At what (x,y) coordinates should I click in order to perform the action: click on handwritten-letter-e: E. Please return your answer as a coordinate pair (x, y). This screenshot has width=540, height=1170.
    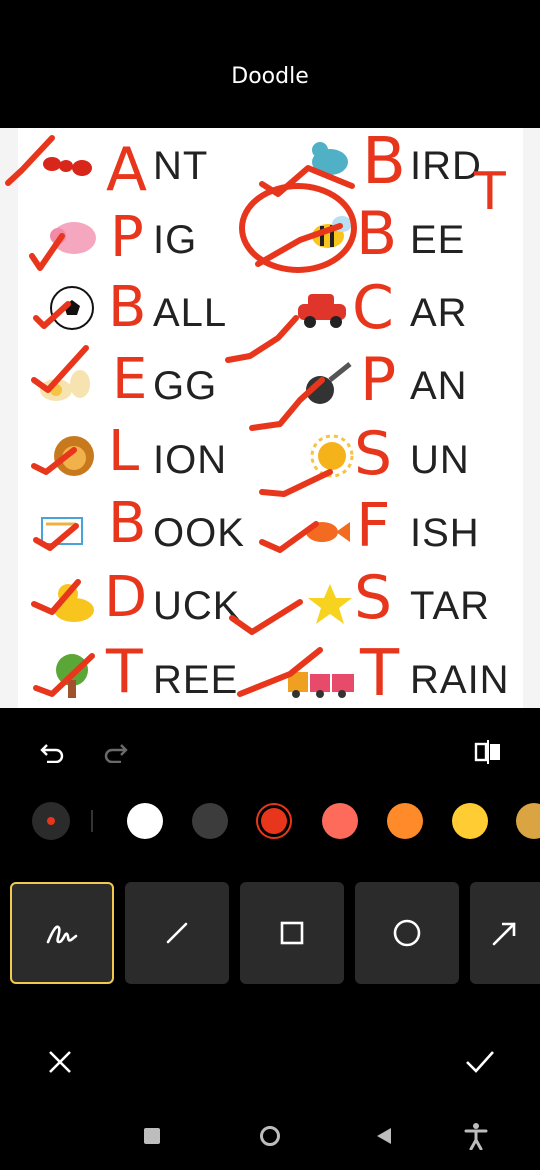
    Looking at the image, I should click on (130, 379).